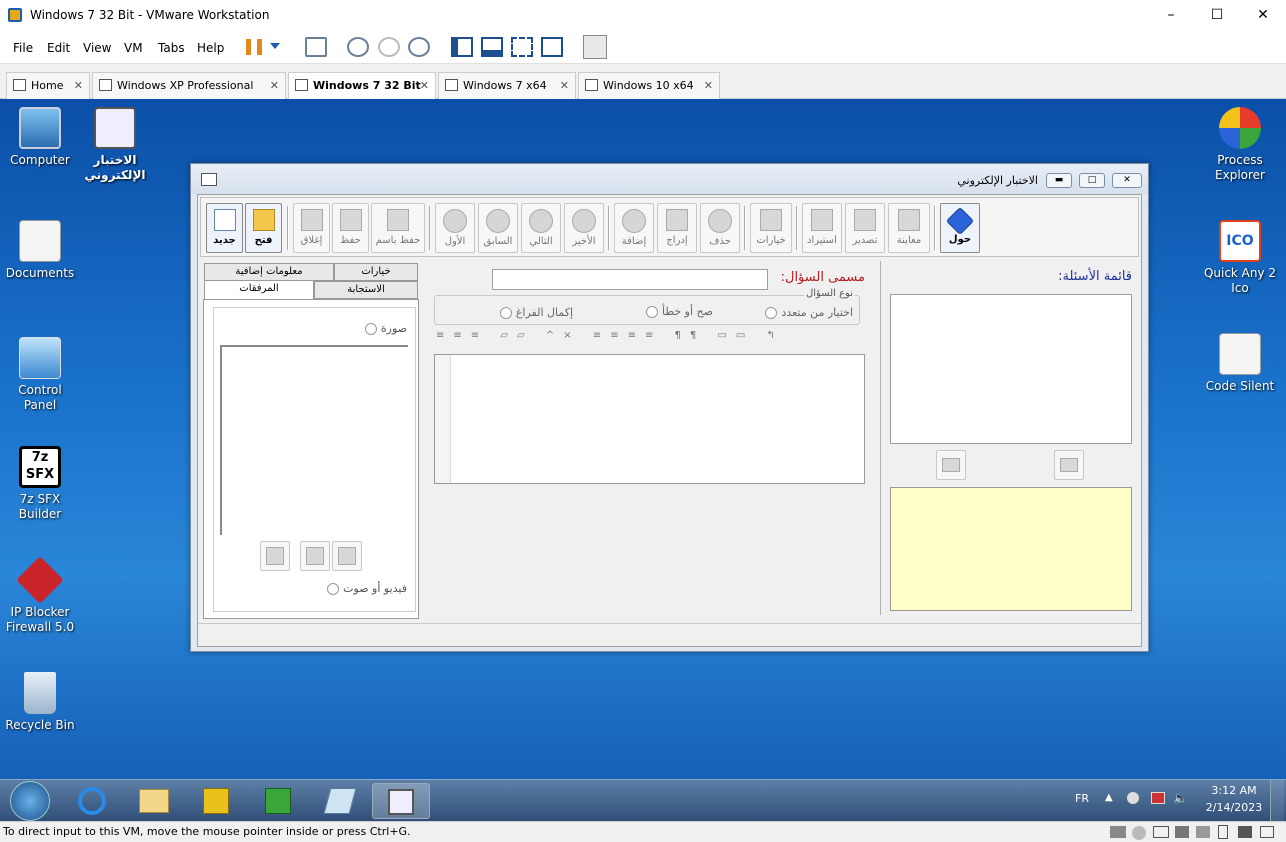 This screenshot has width=1286, height=842. I want to click on revert-snapshot-icon, so click(389, 47).